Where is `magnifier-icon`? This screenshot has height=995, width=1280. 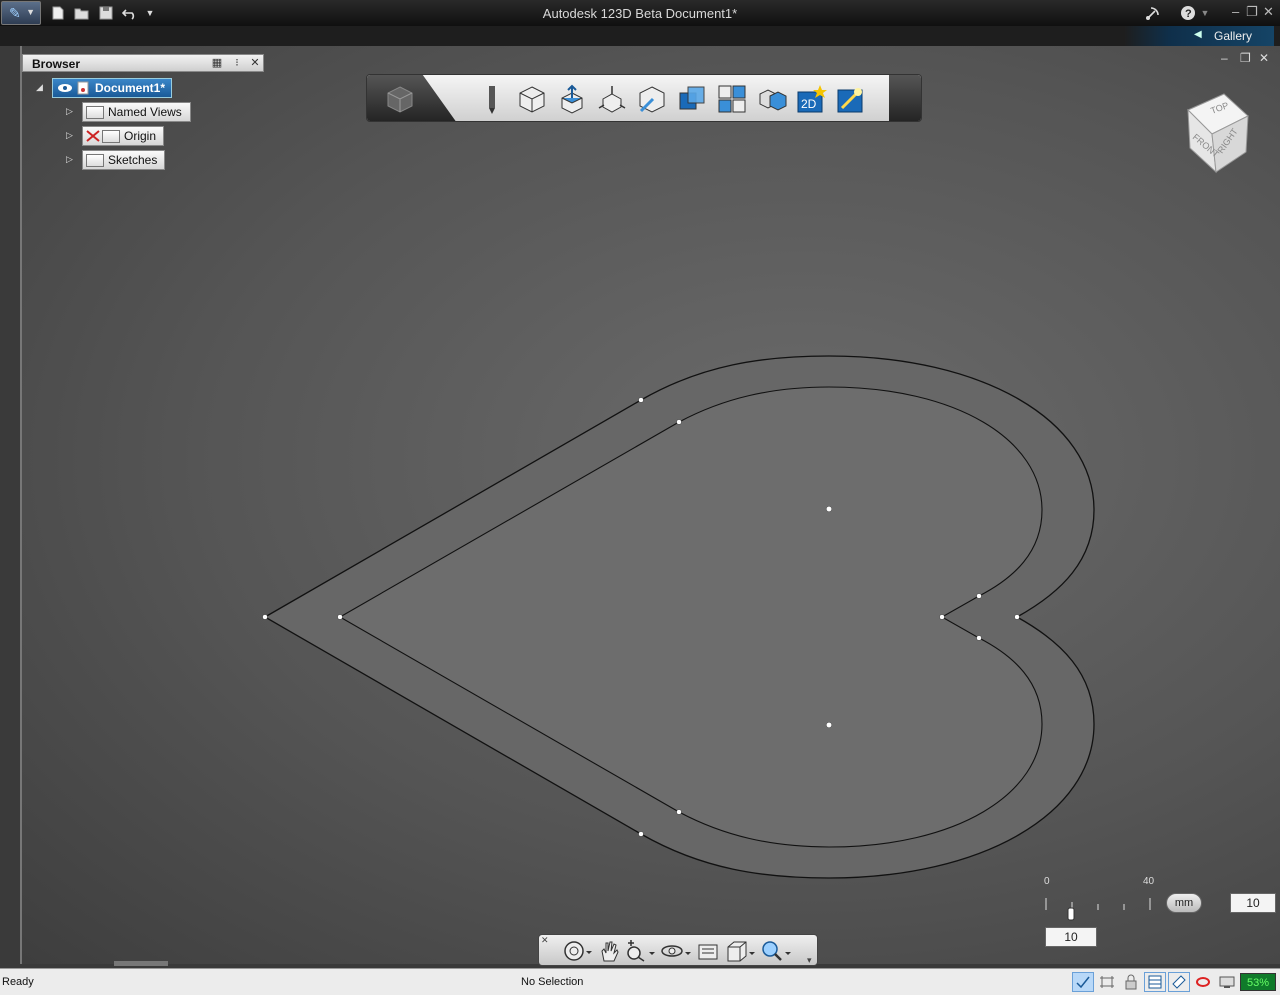
magnifier-icon is located at coordinates (776, 951).